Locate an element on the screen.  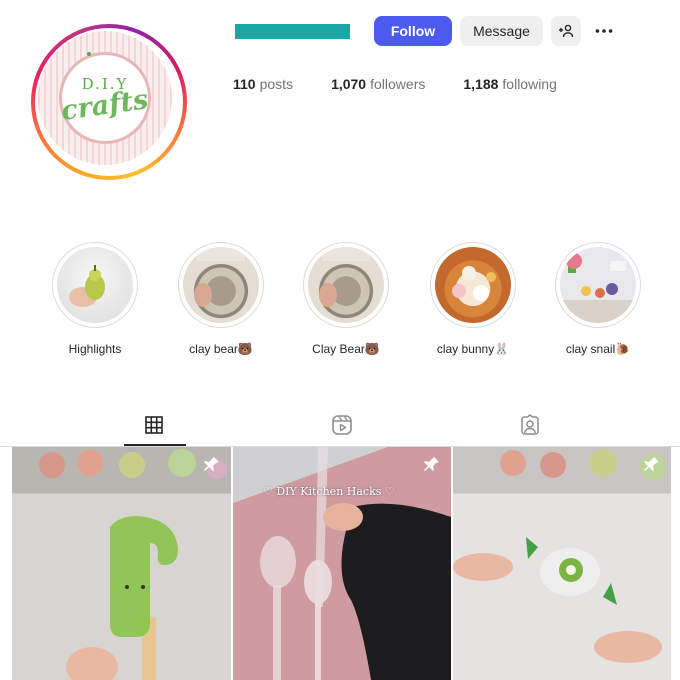
logo-main-text: crafts is located at coordinates (105, 105).